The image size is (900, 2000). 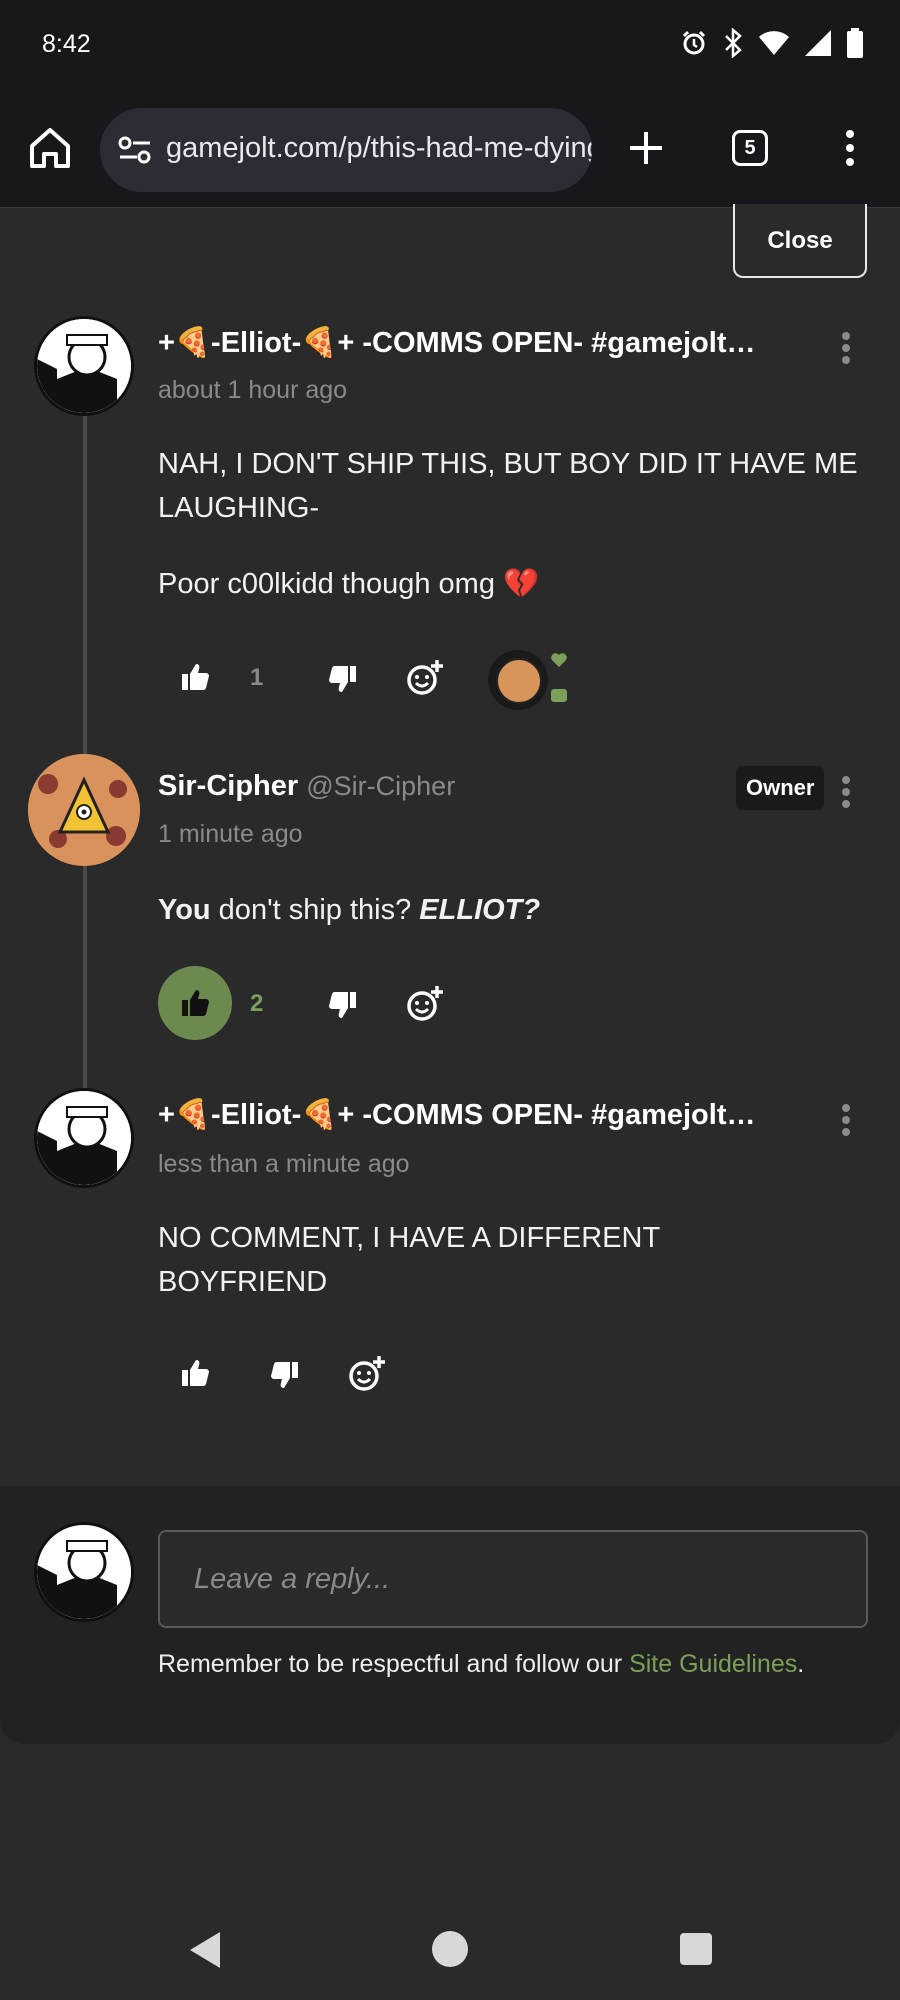 I want to click on alarm-icon, so click(x=694, y=42).